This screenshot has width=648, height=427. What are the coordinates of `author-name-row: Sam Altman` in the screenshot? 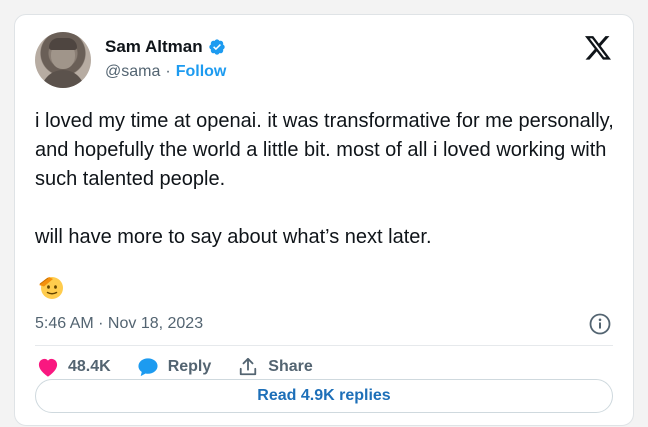 It's located at (165, 47).